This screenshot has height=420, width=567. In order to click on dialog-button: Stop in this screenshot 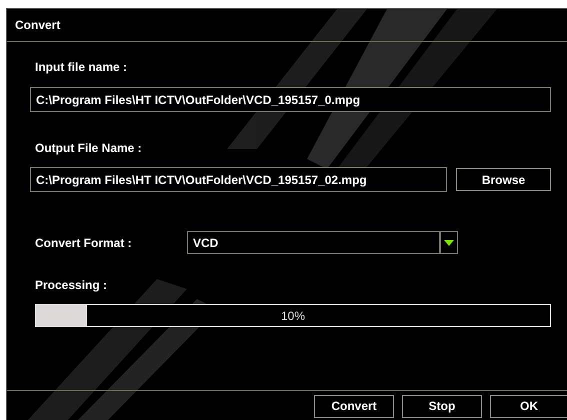, I will do `click(442, 406)`.